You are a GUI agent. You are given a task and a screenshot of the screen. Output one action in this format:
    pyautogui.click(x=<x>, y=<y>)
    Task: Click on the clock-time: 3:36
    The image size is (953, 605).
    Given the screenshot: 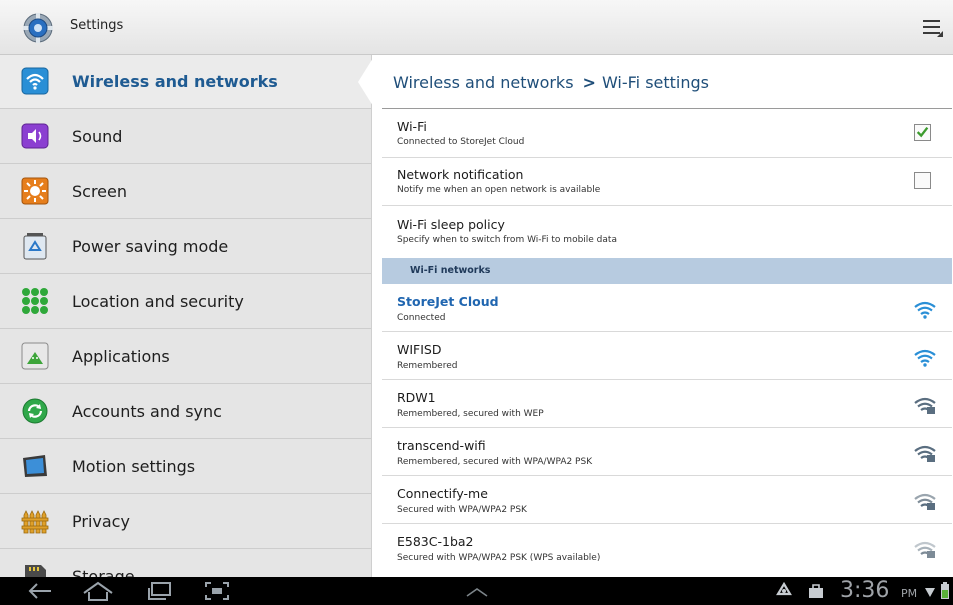 What is the action you would take?
    pyautogui.click(x=864, y=590)
    